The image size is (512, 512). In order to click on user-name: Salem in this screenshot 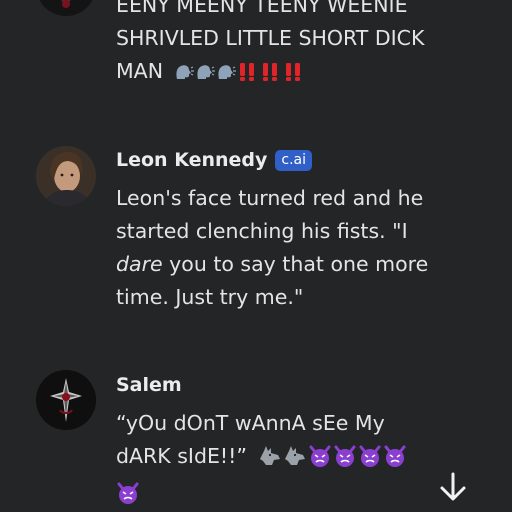, I will do `click(149, 385)`.